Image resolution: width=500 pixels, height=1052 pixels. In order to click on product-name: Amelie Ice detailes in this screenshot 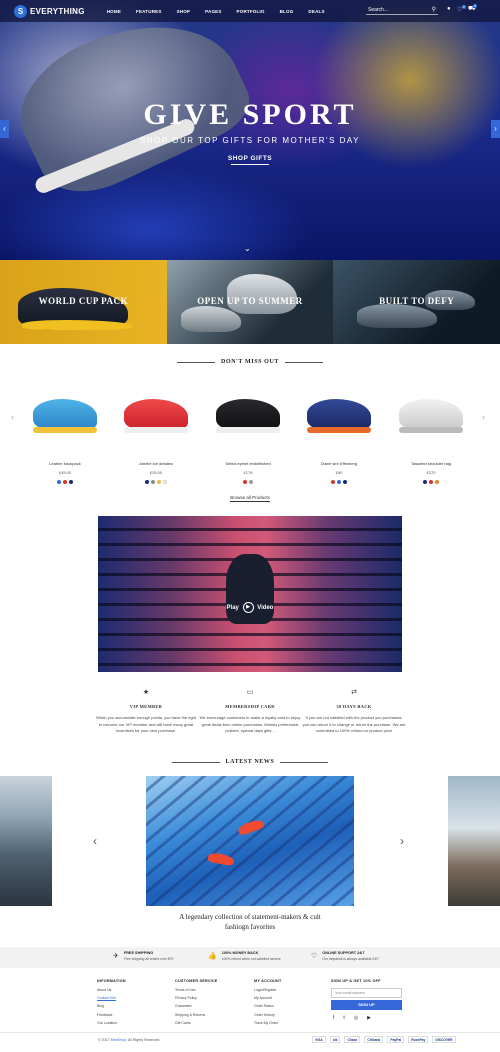, I will do `click(156, 463)`.